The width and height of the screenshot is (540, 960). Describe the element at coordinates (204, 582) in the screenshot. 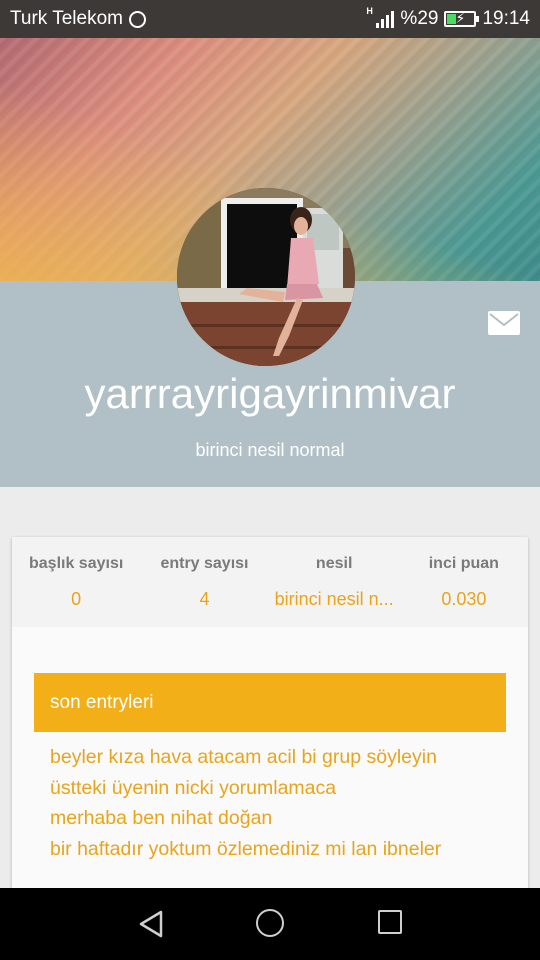

I see `stat-entry-count: entry sayısı 4` at that location.